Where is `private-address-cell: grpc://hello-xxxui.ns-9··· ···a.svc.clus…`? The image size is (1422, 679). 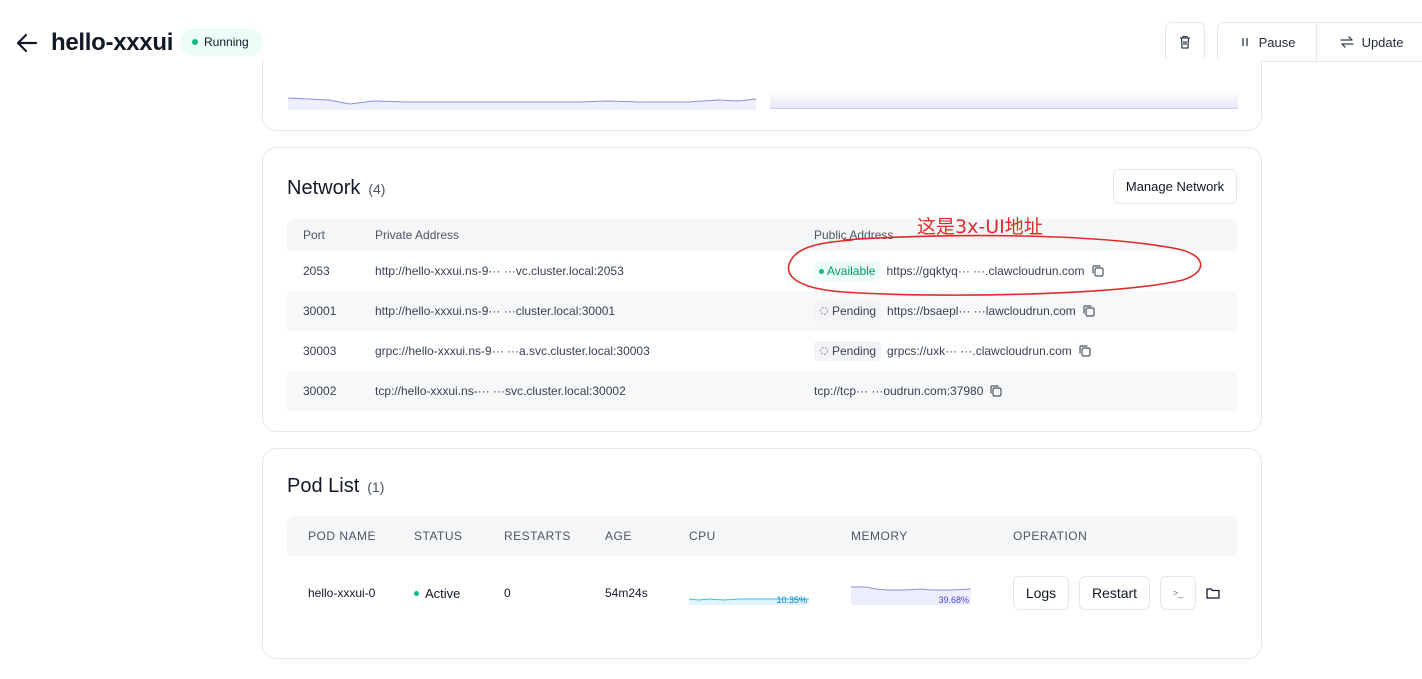
private-address-cell: grpc://hello-xxxui.ns-9··· ···a.svc.clus… is located at coordinates (512, 351).